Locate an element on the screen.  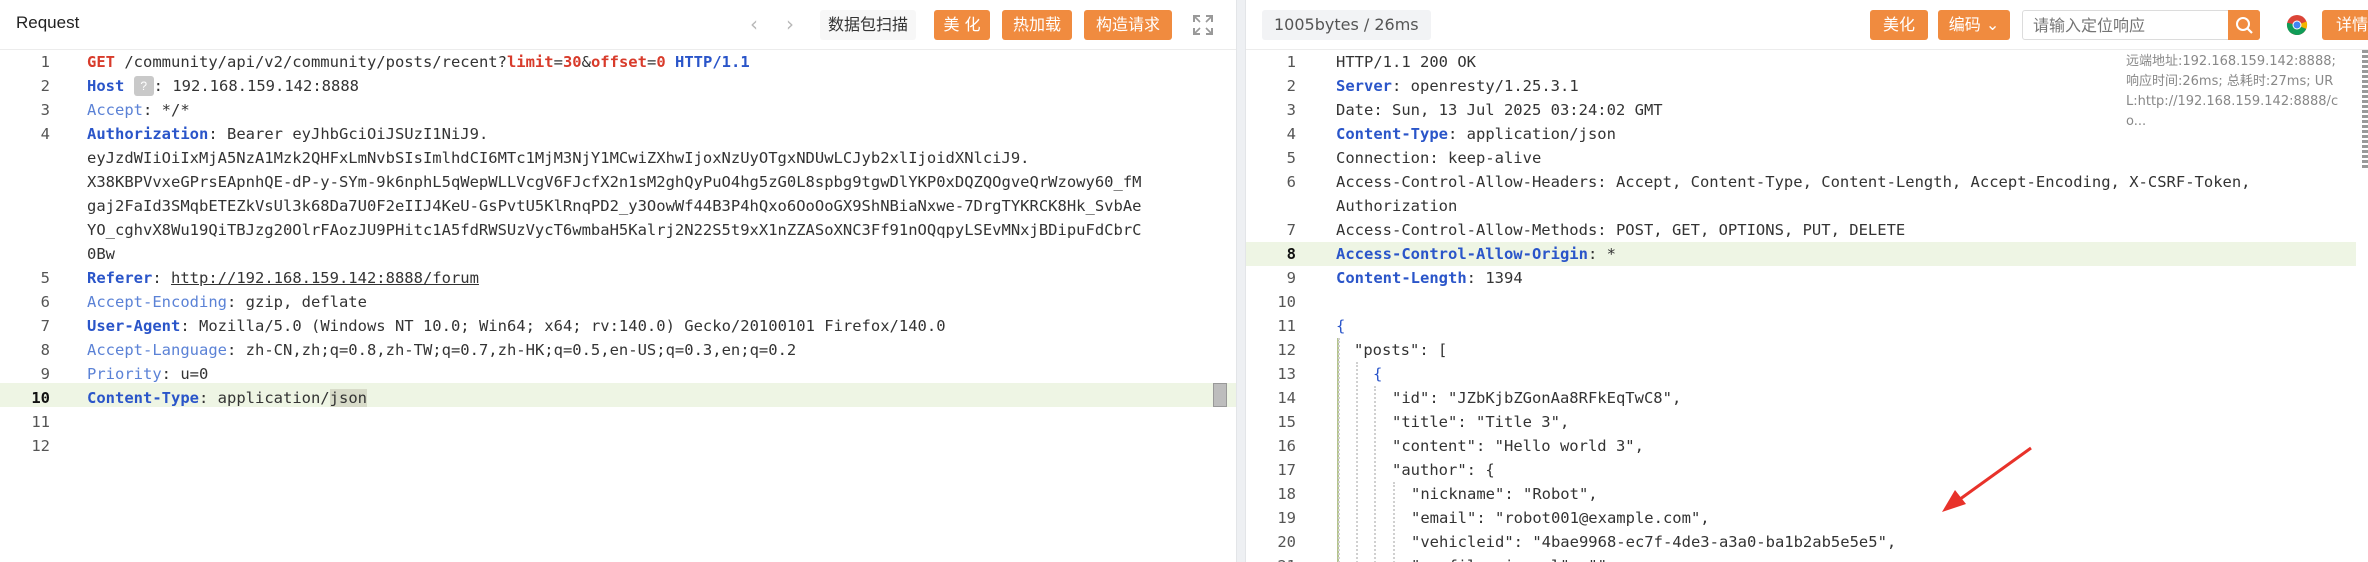
construct-request-button: 构造请求 is located at coordinates (1128, 25).